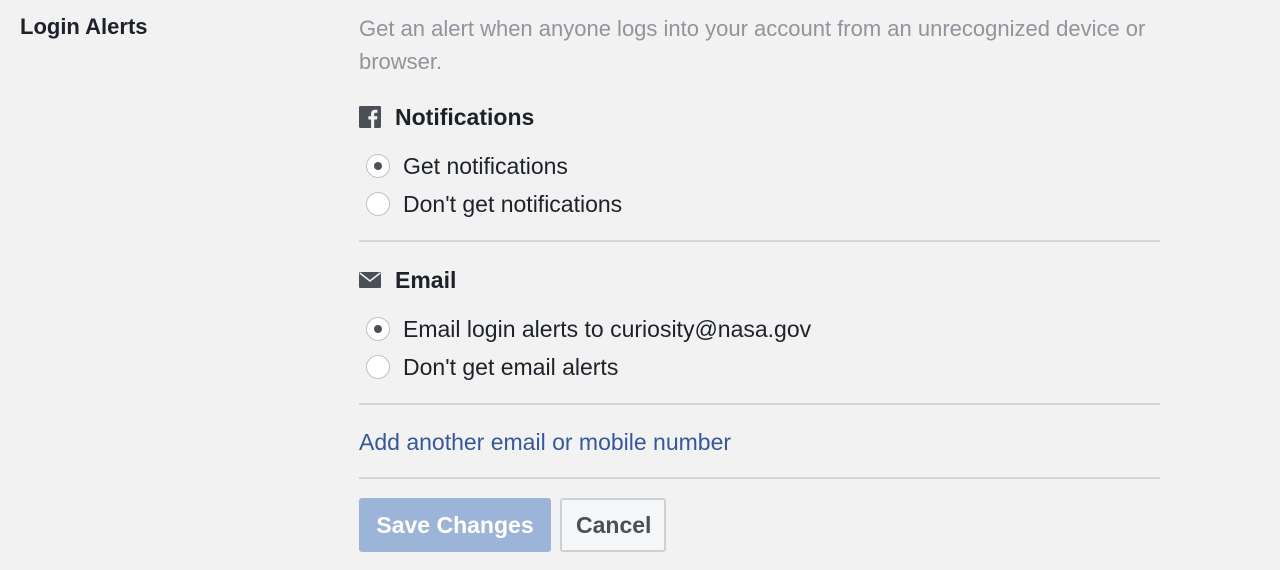 The image size is (1280, 570). Describe the element at coordinates (759, 367) in the screenshot. I see `dont-get-email-alerts-option: Don't get email alerts` at that location.